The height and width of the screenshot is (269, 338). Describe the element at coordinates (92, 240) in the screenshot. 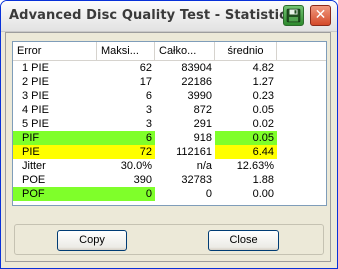

I see `copy-button: Copy` at that location.